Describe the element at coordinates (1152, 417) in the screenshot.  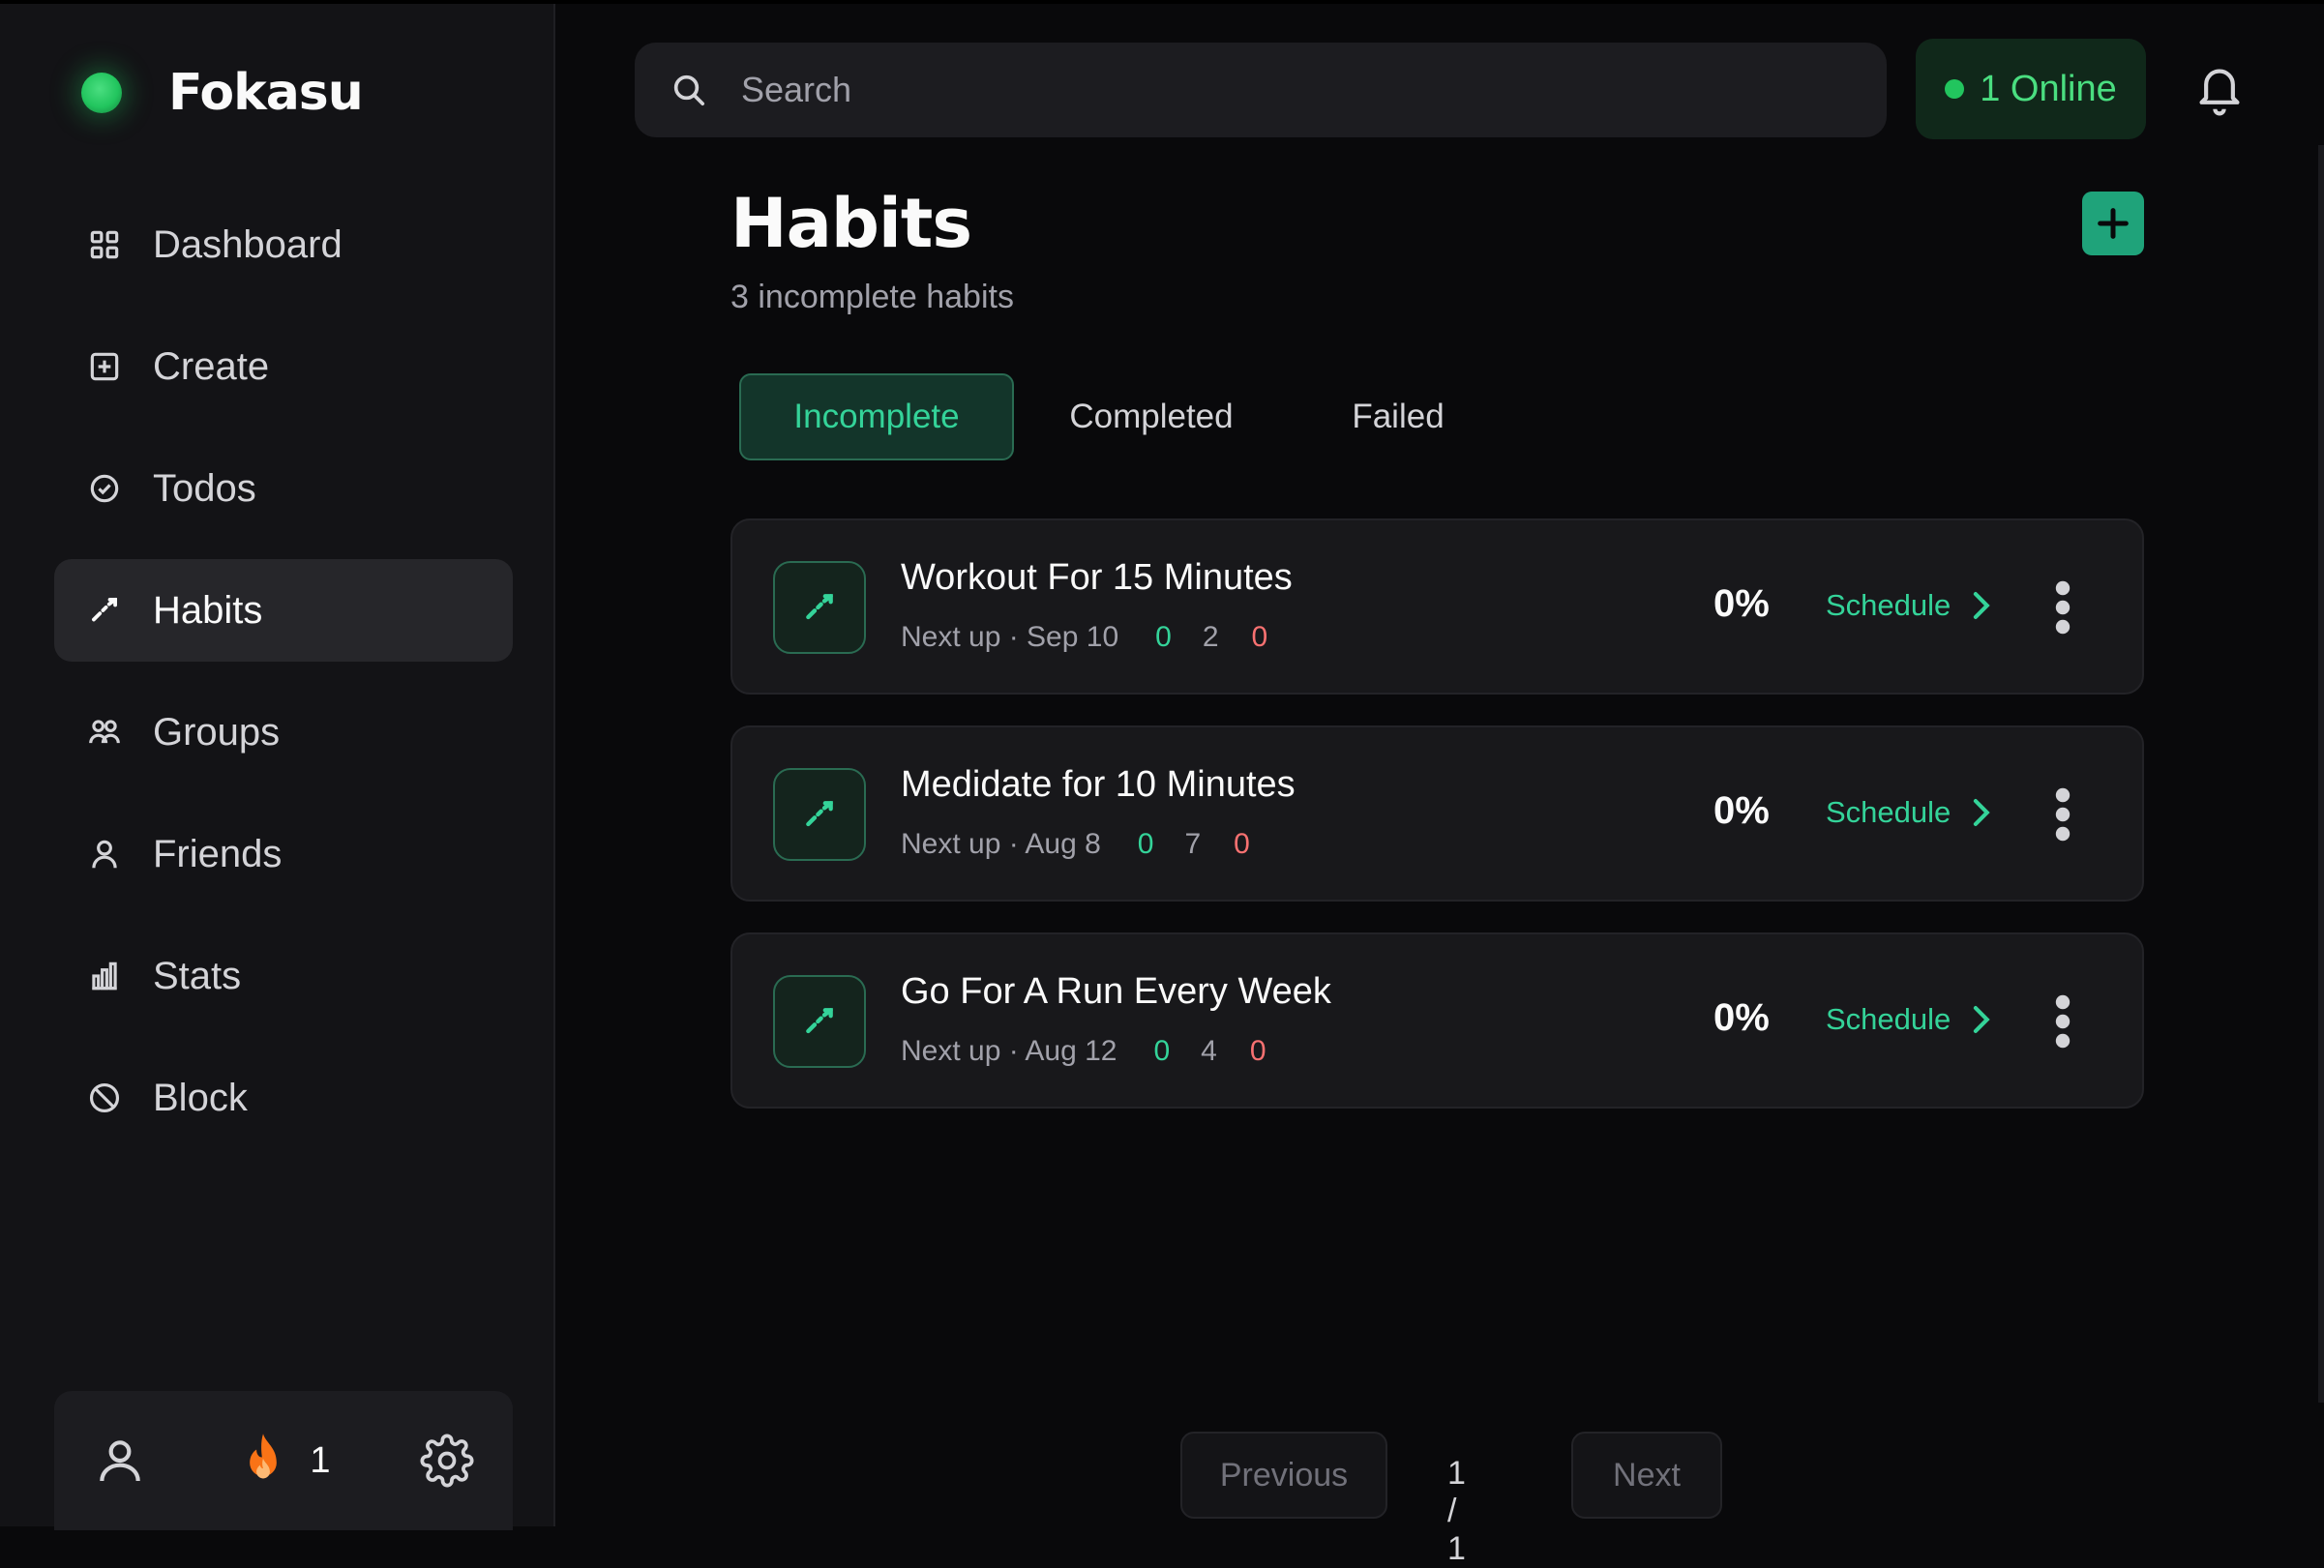
I see `tab-completed: Completed` at that location.